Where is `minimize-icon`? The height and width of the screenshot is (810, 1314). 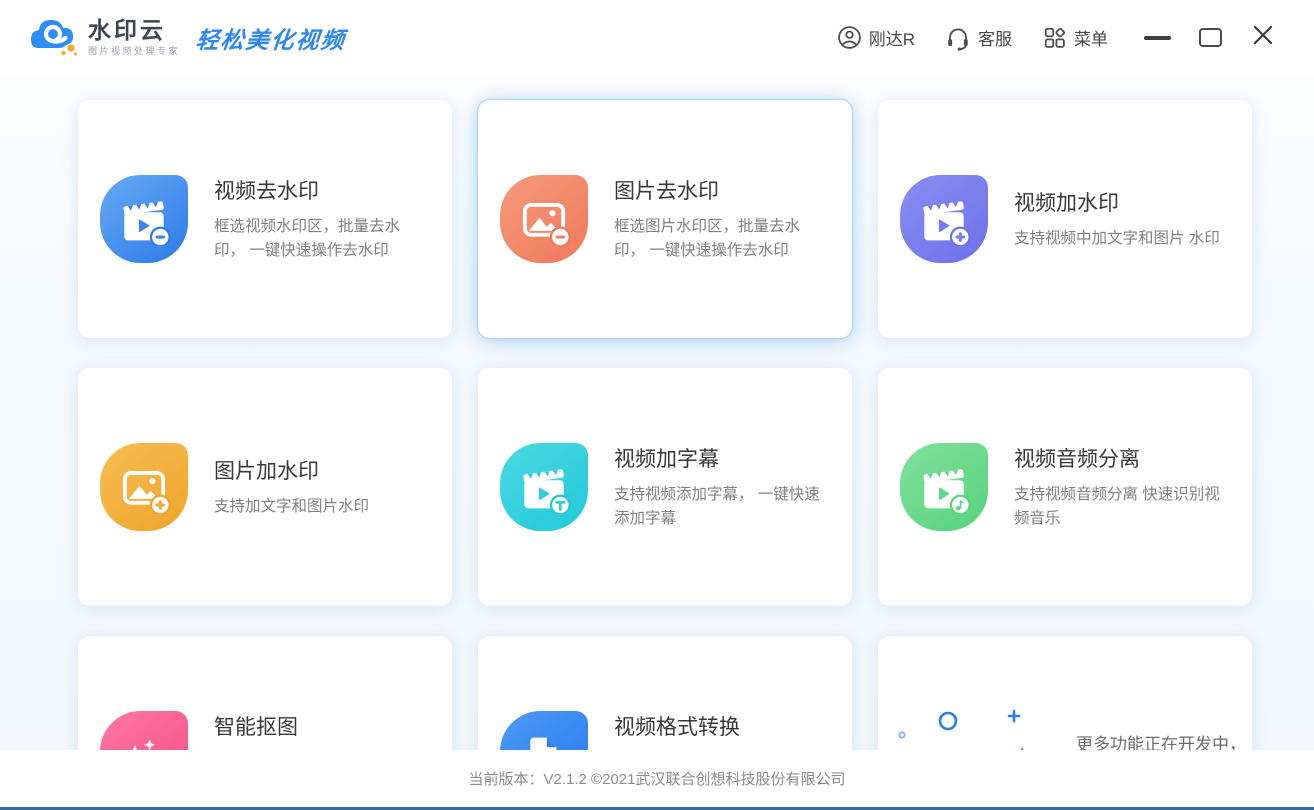 minimize-icon is located at coordinates (1157, 37).